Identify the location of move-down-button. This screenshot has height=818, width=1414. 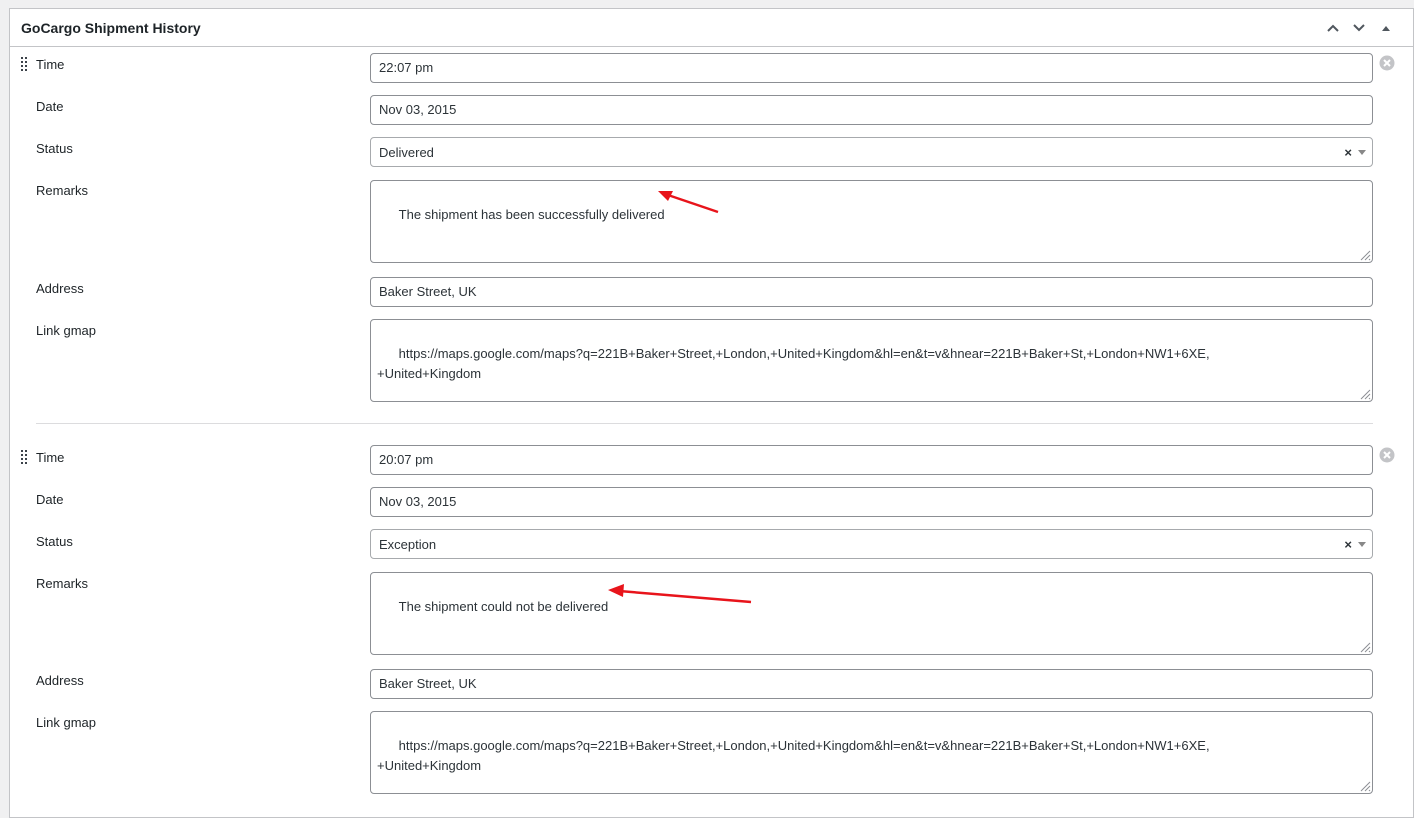
(1359, 28).